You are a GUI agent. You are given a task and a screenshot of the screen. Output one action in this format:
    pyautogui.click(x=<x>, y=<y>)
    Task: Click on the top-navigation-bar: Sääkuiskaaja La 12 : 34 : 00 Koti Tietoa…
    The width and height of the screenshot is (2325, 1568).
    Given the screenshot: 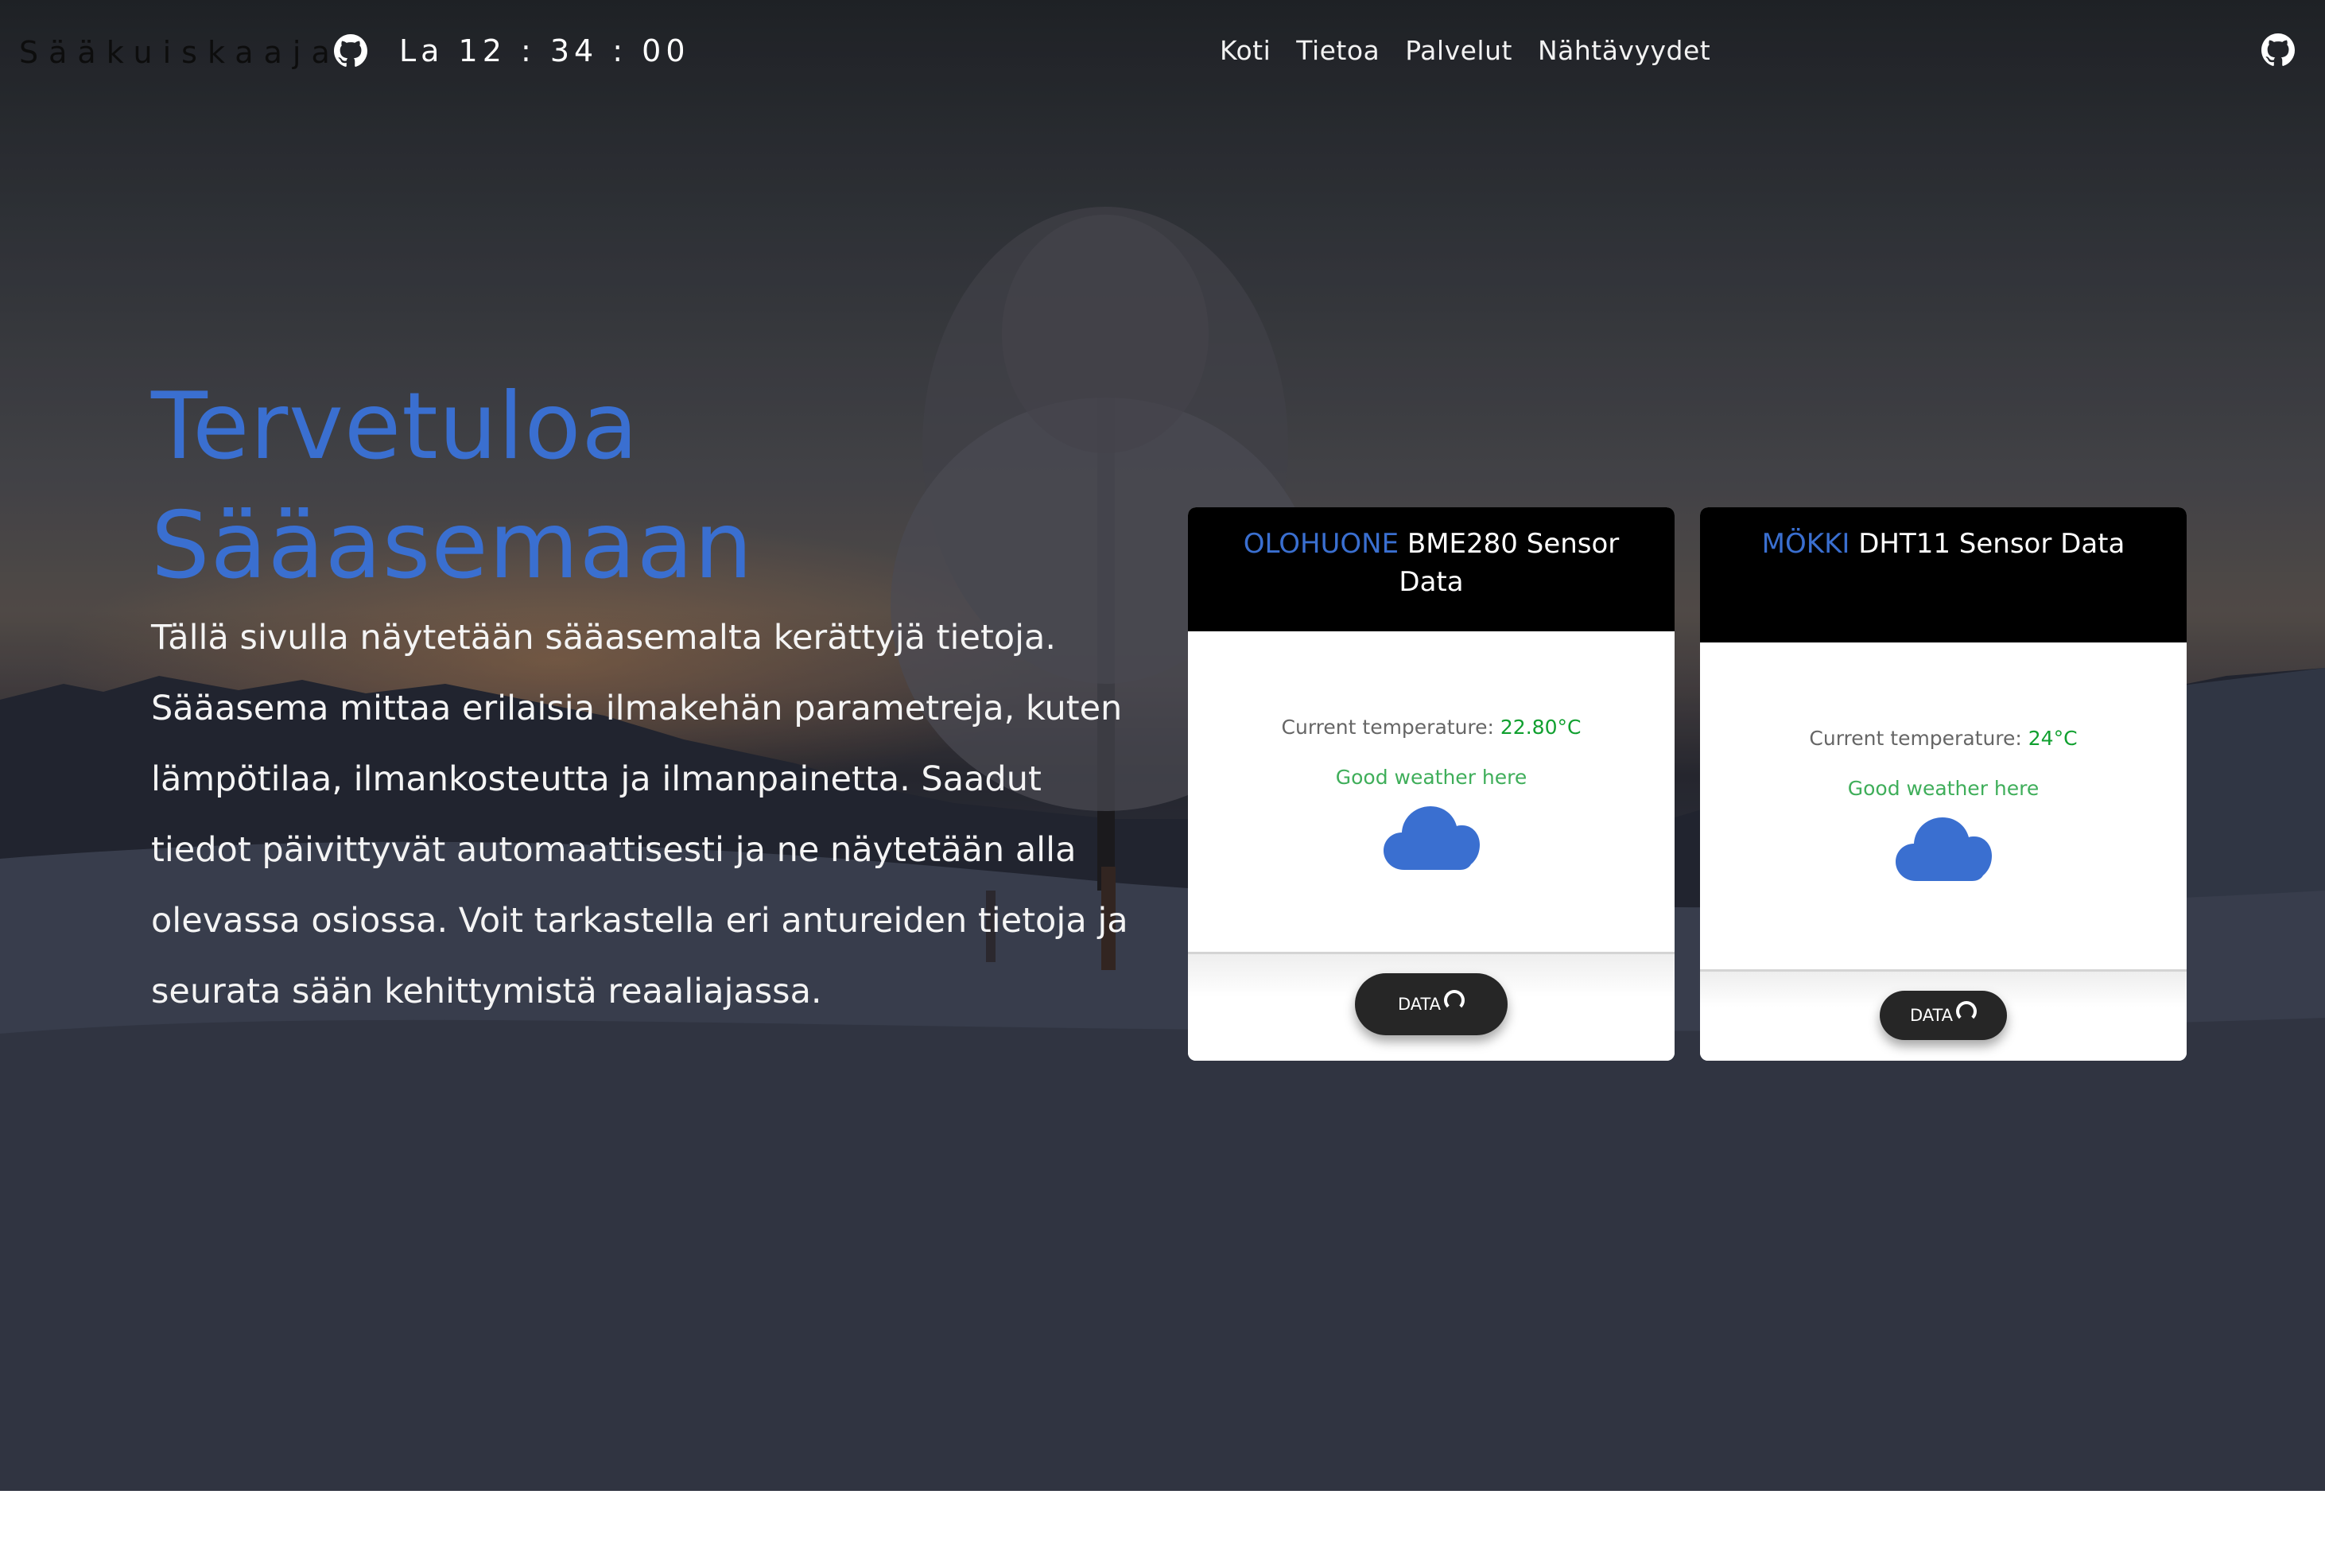 What is the action you would take?
    pyautogui.click(x=1162, y=54)
    